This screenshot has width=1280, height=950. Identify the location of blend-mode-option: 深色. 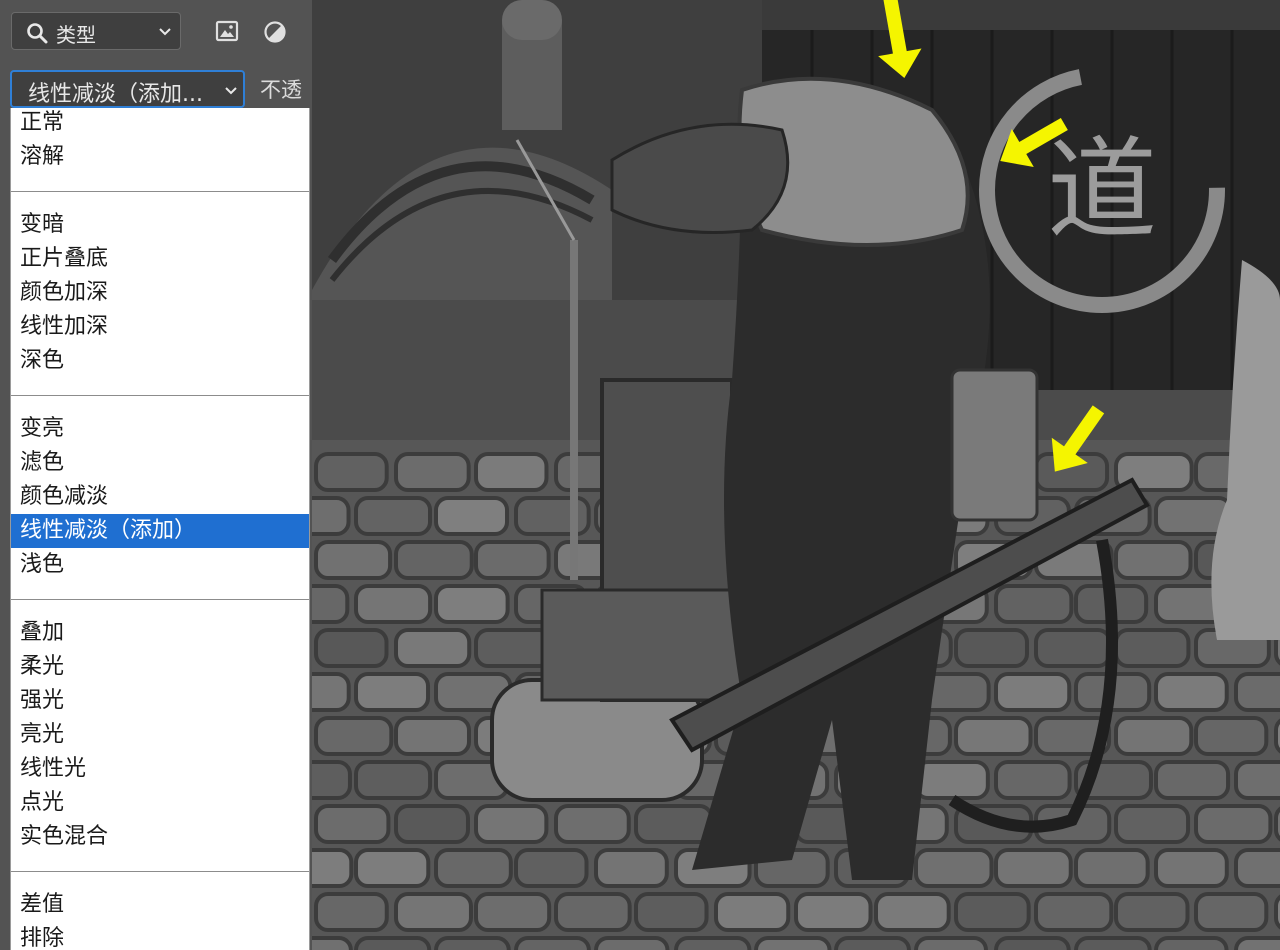
(160, 361).